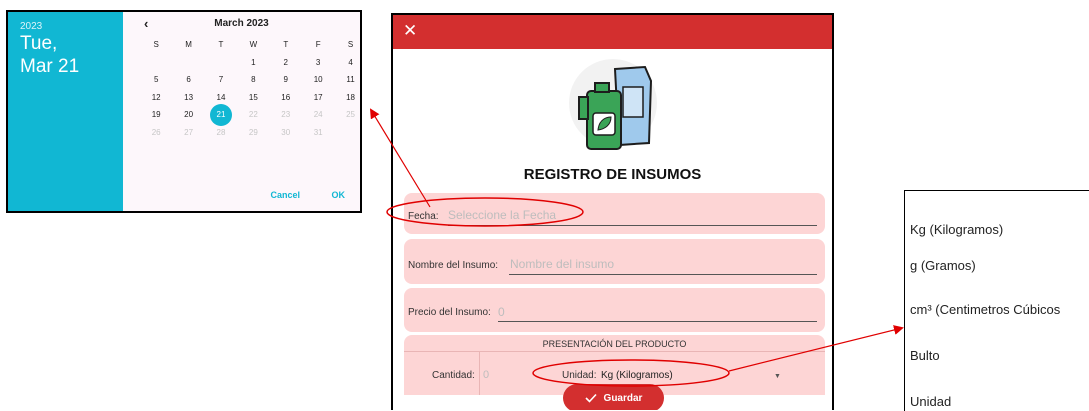 The height and width of the screenshot is (411, 1089). What do you see at coordinates (449, 312) in the screenshot?
I see `precio-label: Precio del Insumo:` at bounding box center [449, 312].